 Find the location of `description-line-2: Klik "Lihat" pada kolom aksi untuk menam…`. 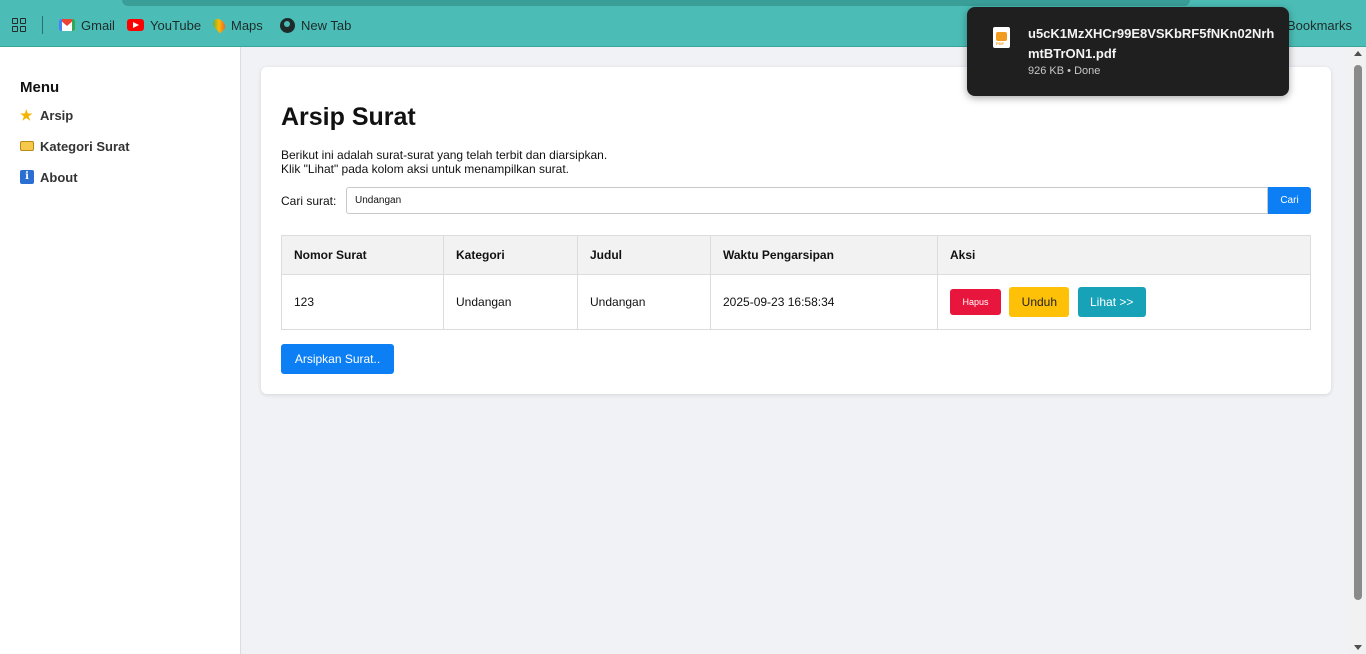

description-line-2: Klik "Lihat" pada kolom aksi untuk menam… is located at coordinates (425, 169).